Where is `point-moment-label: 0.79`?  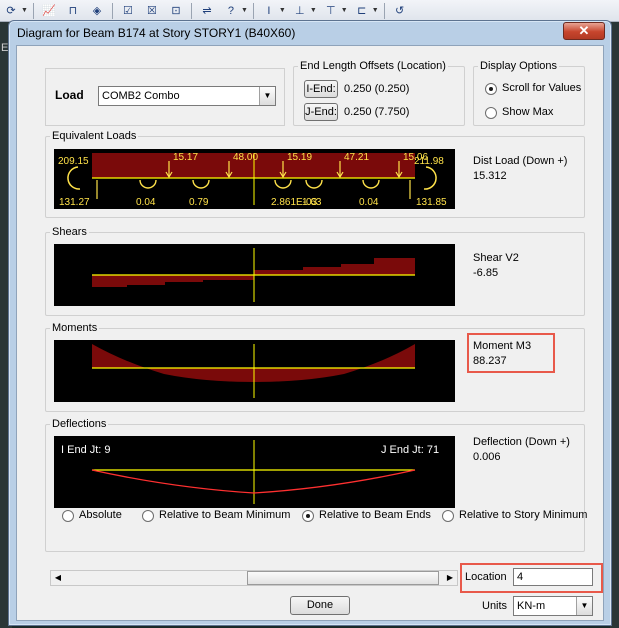
point-moment-label: 0.79 is located at coordinates (199, 202).